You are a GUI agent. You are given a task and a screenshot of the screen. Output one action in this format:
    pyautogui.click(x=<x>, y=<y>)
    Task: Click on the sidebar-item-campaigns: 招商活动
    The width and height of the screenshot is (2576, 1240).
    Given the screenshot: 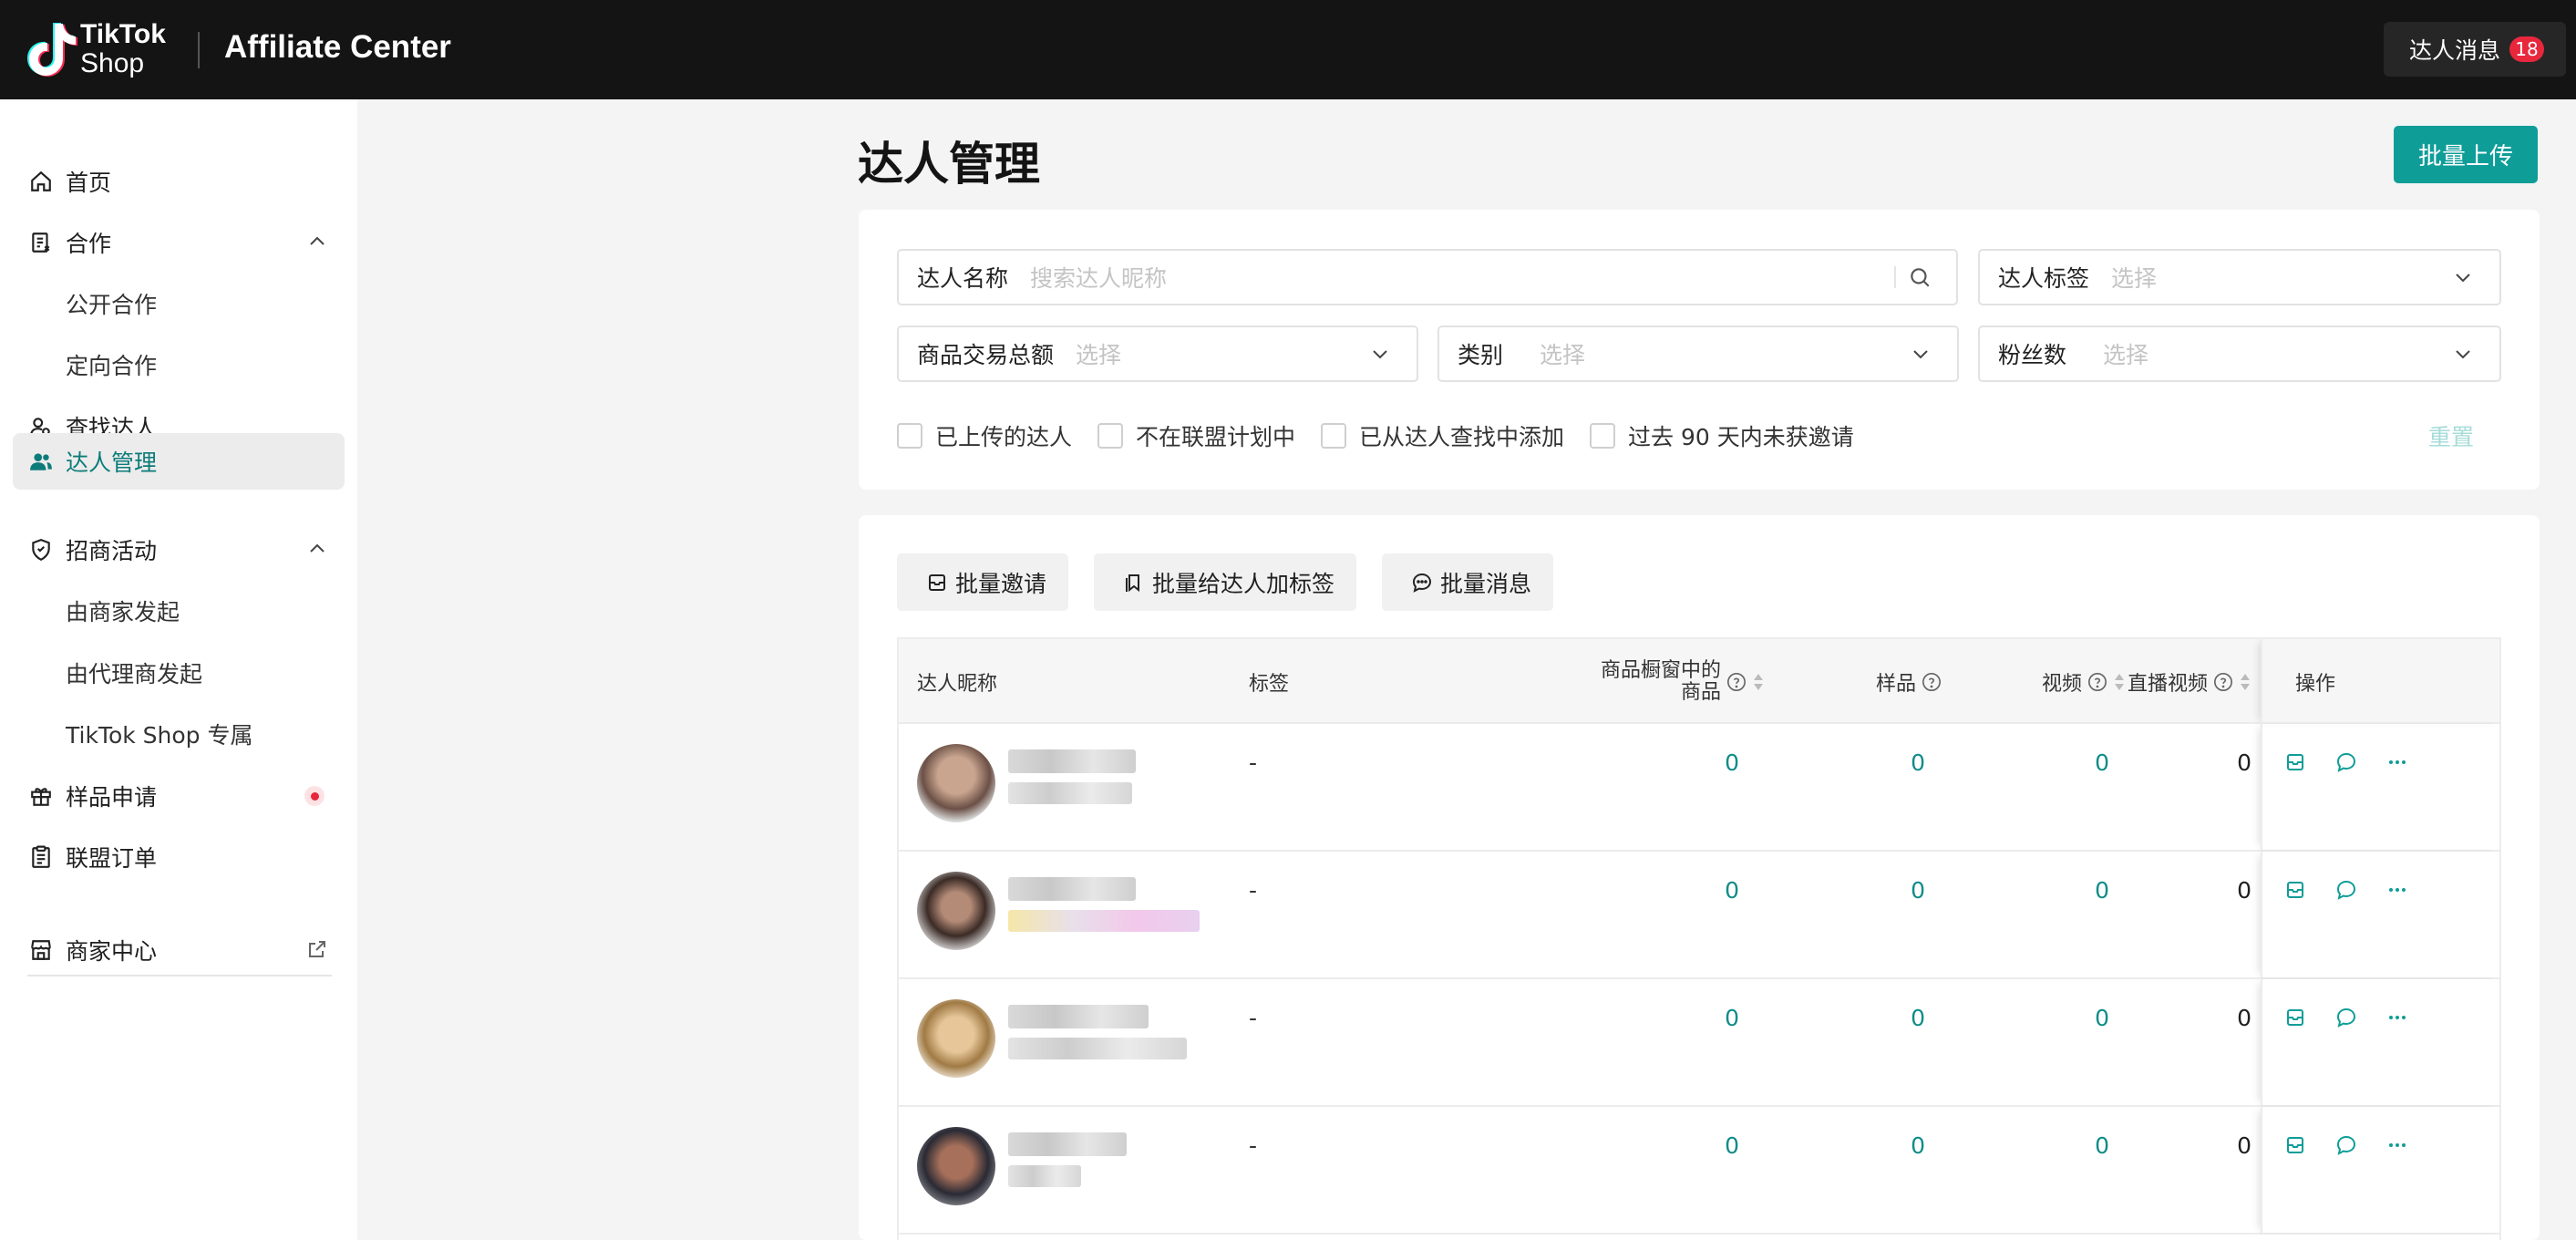 What is the action you would take?
    pyautogui.click(x=179, y=550)
    